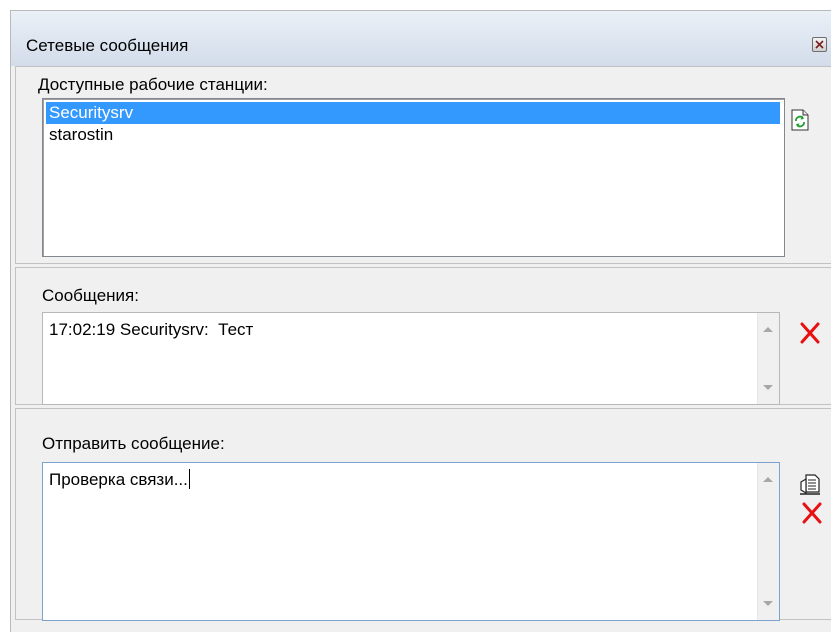  What do you see at coordinates (421, 38) in the screenshot?
I see `title-bar: Сетевые сообщения` at bounding box center [421, 38].